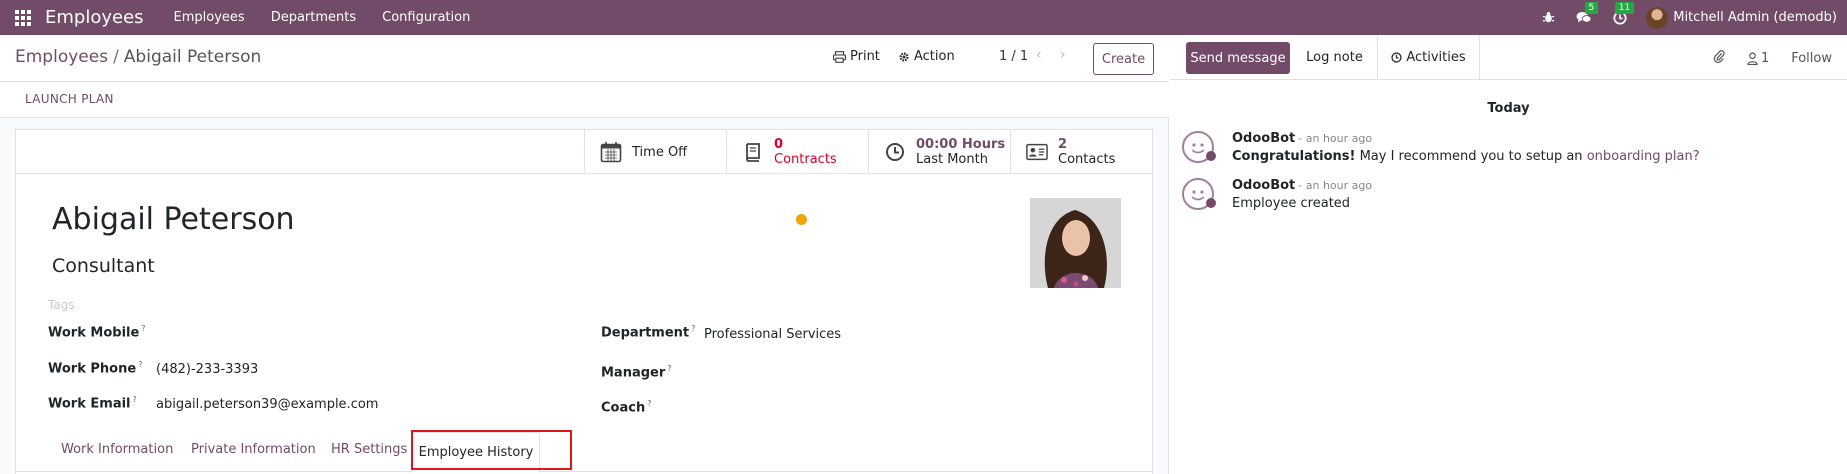 The image size is (1847, 474). I want to click on messages-icon: 5, so click(1584, 17).